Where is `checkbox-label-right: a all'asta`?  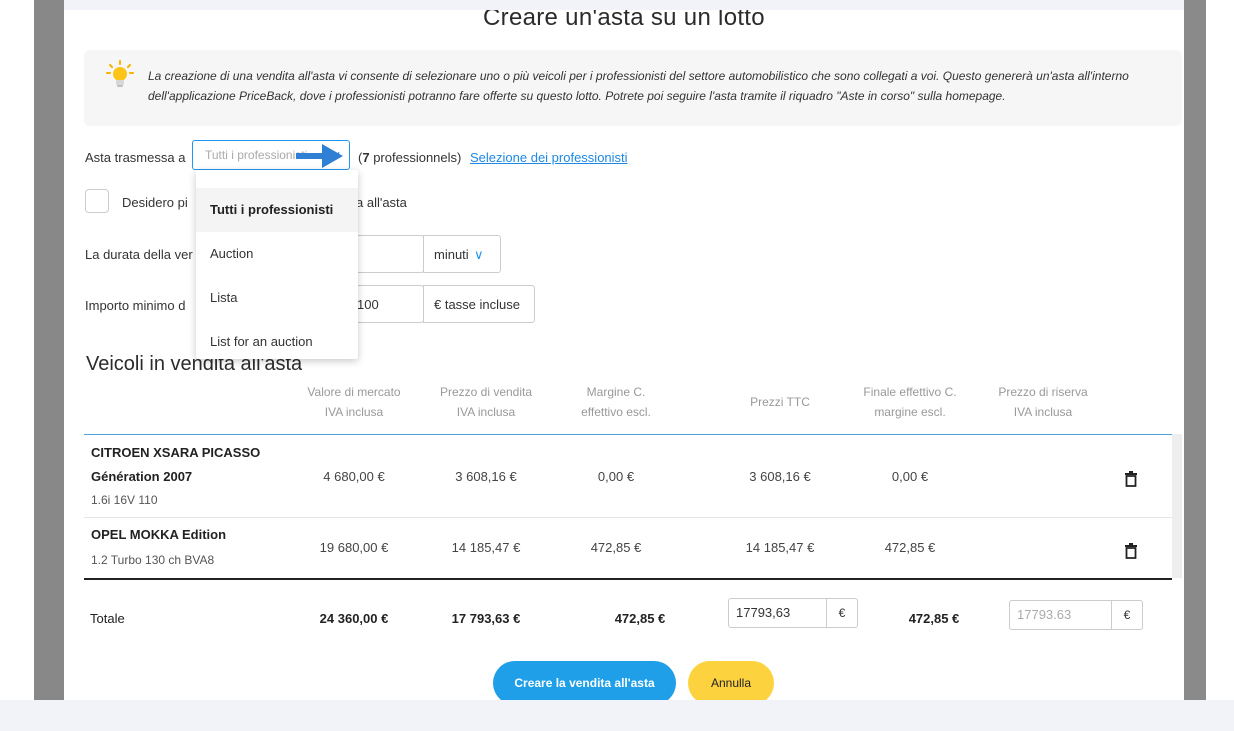
checkbox-label-right: a all'asta is located at coordinates (381, 202).